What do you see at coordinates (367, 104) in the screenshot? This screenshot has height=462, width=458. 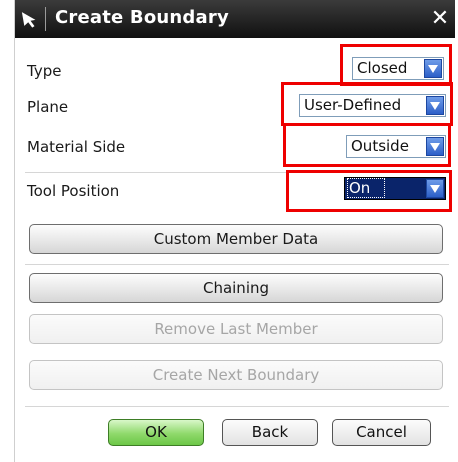 I see `plane-highlight-box` at bounding box center [367, 104].